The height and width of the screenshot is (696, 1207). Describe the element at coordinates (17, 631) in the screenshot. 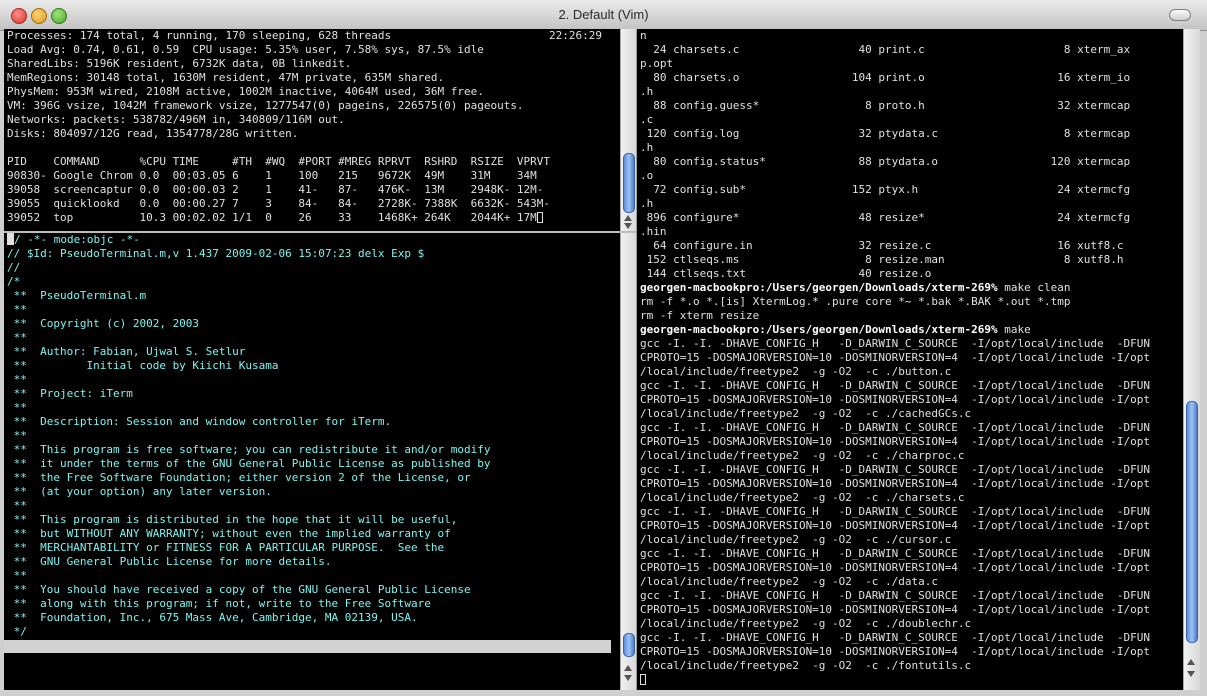

I see `vim-line-text: */` at that location.